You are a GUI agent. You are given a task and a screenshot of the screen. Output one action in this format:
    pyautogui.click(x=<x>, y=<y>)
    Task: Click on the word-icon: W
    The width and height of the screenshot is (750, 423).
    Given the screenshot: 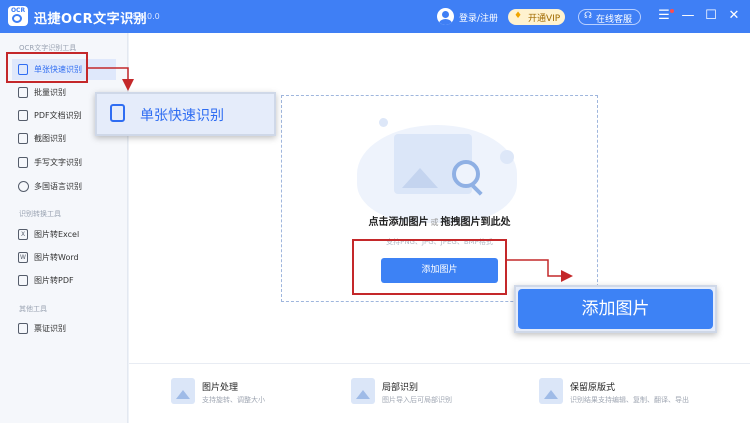 What is the action you would take?
    pyautogui.click(x=23, y=257)
    